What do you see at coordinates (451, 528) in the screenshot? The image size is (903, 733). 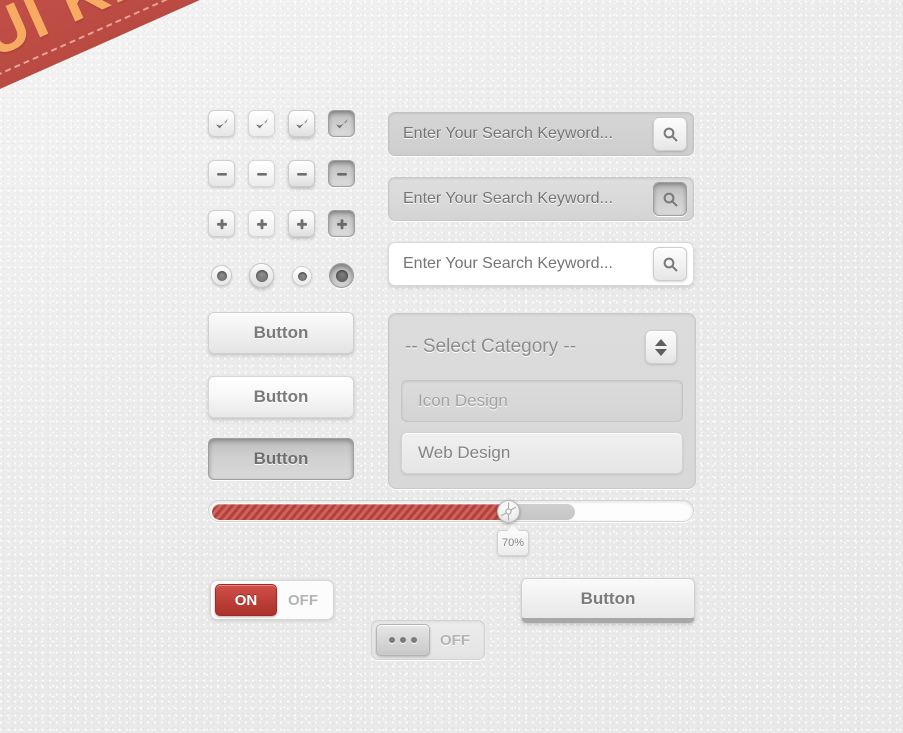 I see `progress-slider: 70%` at bounding box center [451, 528].